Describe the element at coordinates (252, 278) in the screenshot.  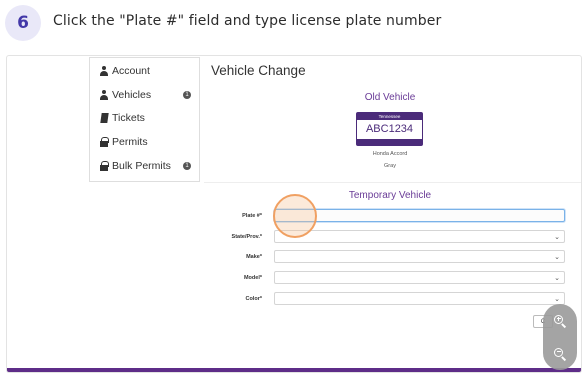
I see `model-label: Model*` at that location.